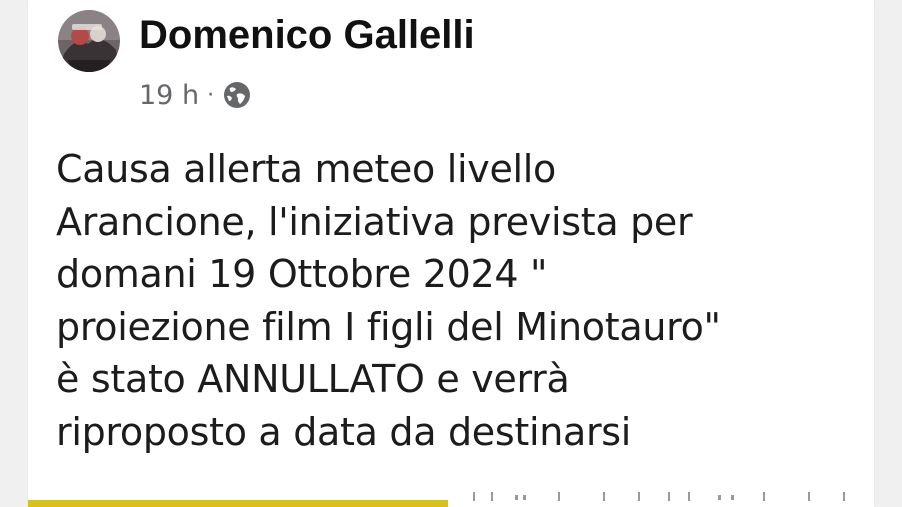 Image resolution: width=902 pixels, height=507 pixels. I want to click on post-text-line: proiezione film I figli del Minotauro", so click(388, 326).